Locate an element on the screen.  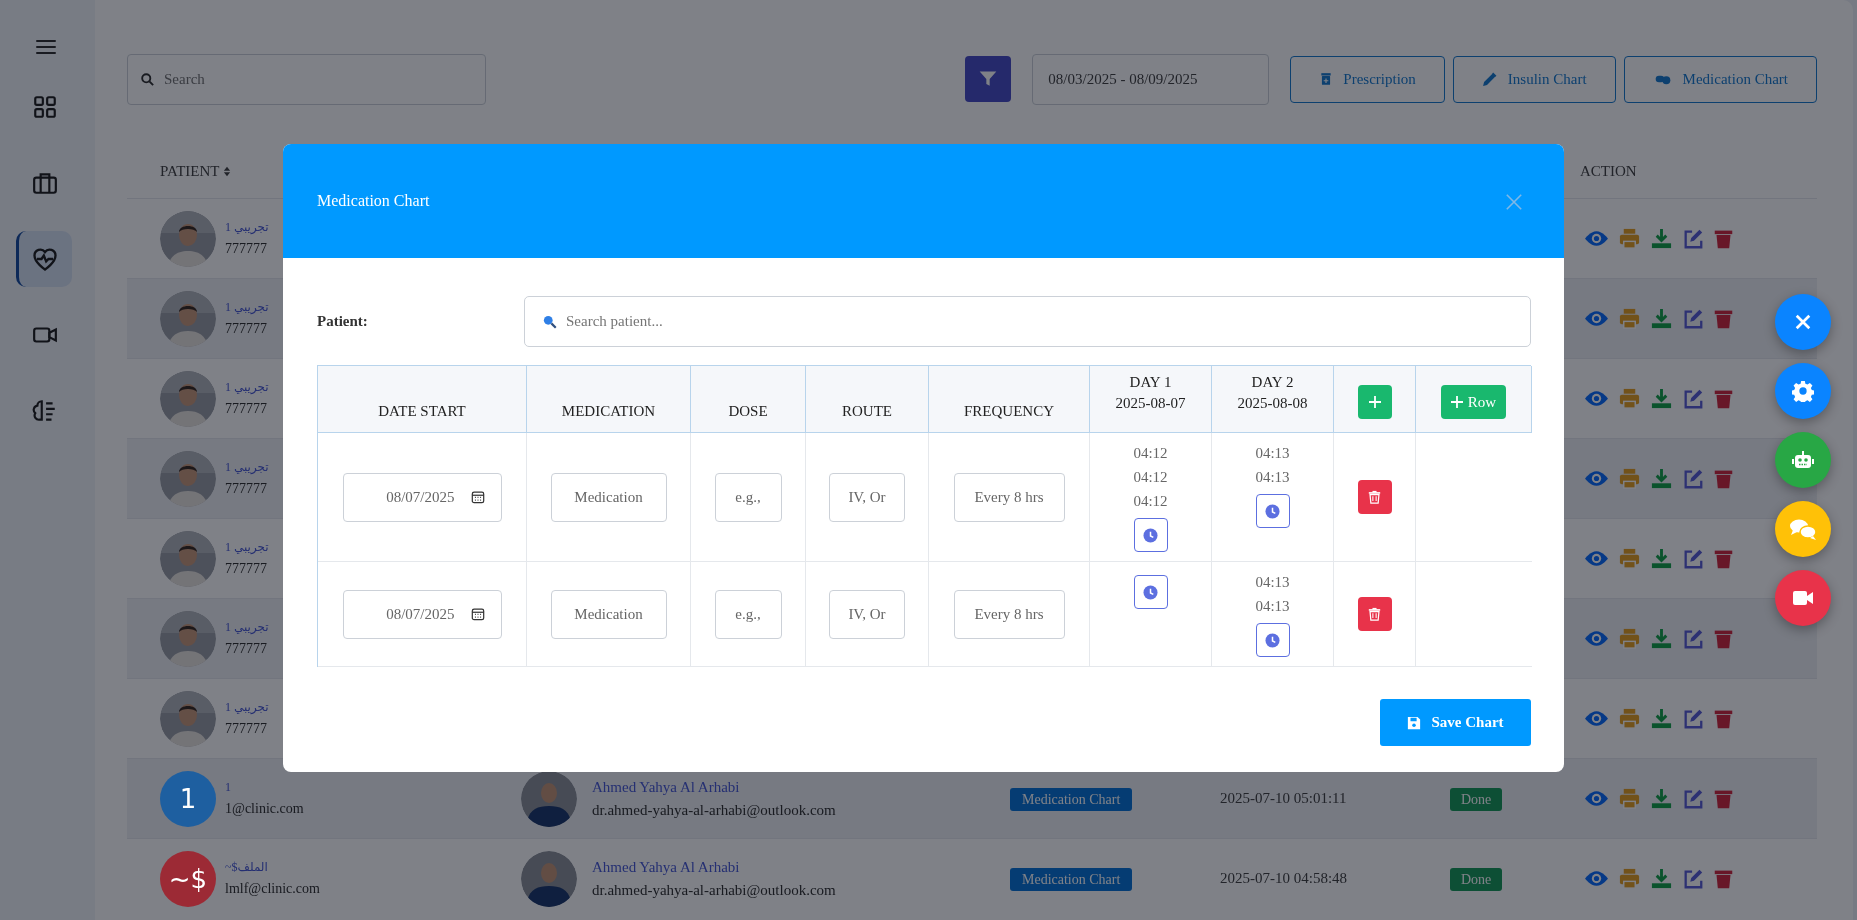
add-column-button is located at coordinates (1374, 402).